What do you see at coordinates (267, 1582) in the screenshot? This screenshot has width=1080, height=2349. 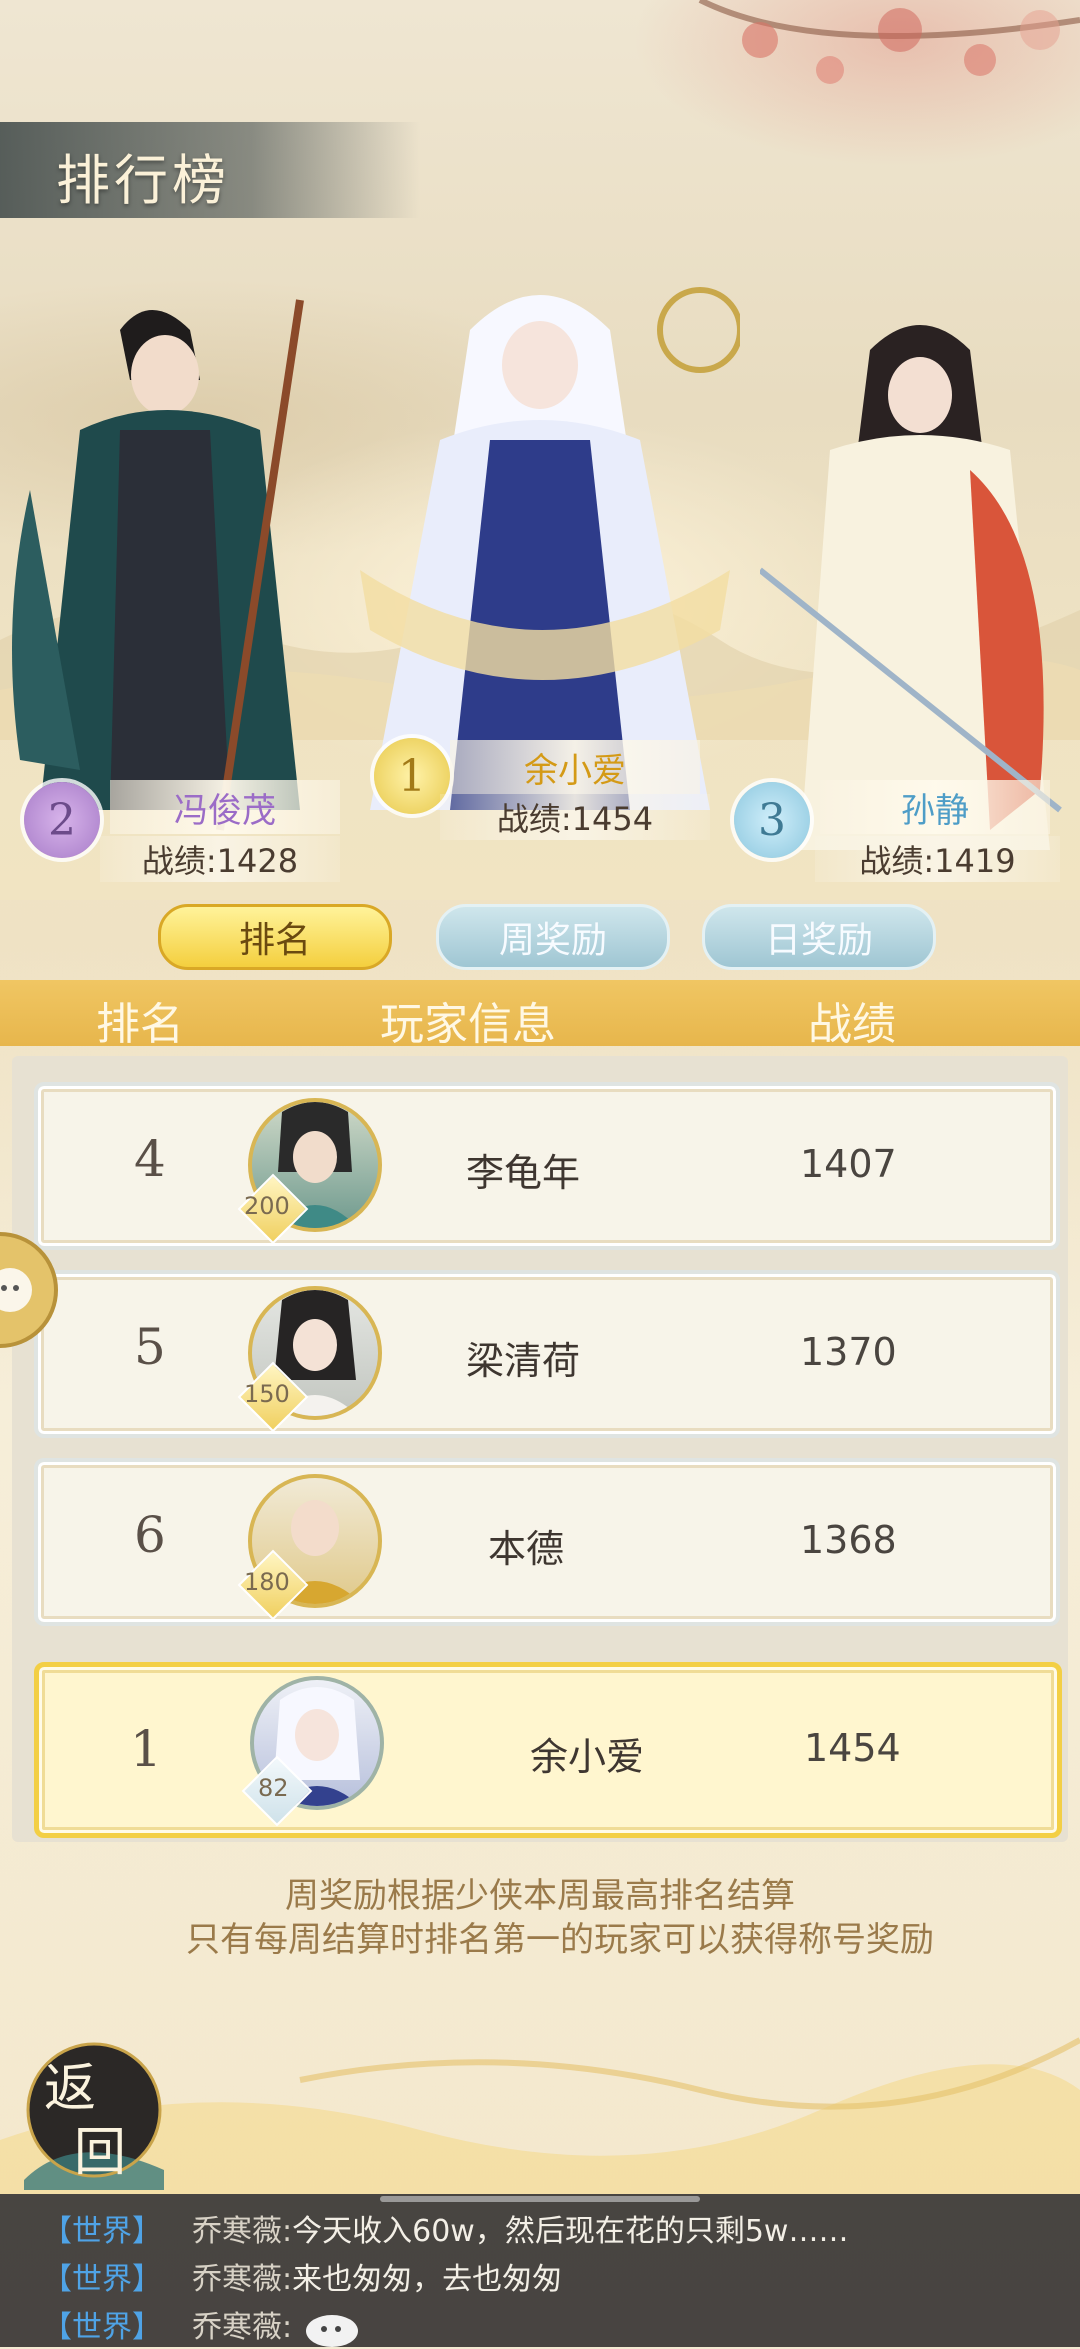 I see `level-value: 180` at bounding box center [267, 1582].